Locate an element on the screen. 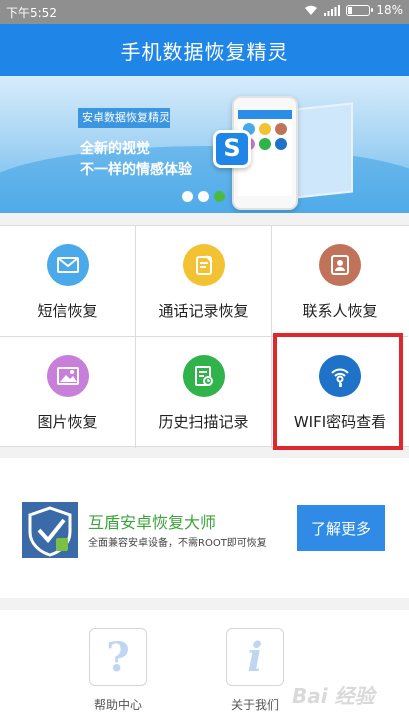 The width and height of the screenshot is (409, 727). signal-icon is located at coordinates (332, 10).